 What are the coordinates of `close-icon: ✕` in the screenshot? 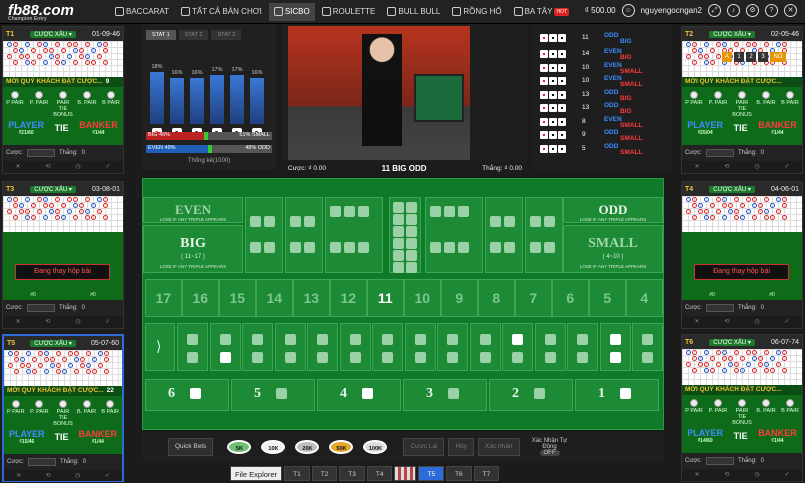 It's located at (790, 10).